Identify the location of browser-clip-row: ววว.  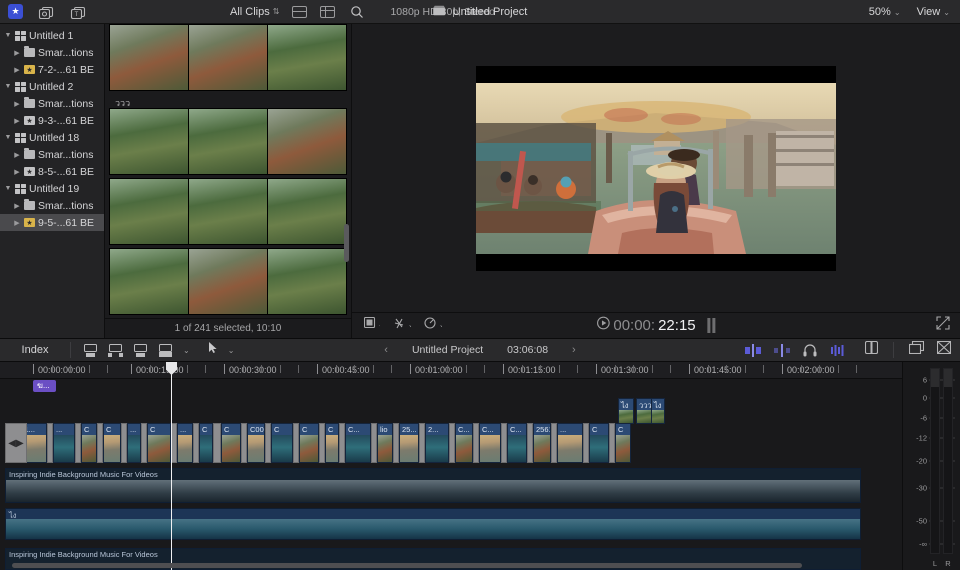
(228, 134).